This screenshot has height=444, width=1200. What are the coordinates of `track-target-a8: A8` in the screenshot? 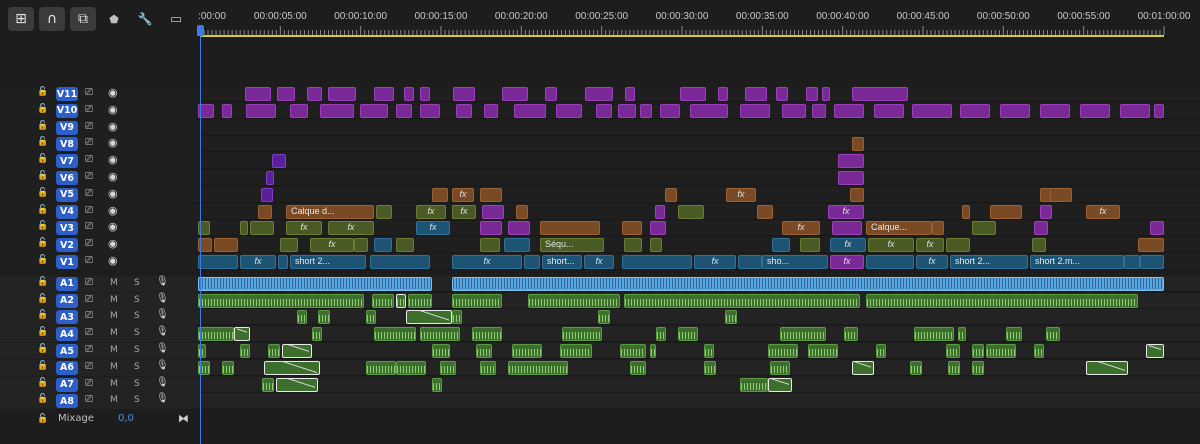 It's located at (67, 401).